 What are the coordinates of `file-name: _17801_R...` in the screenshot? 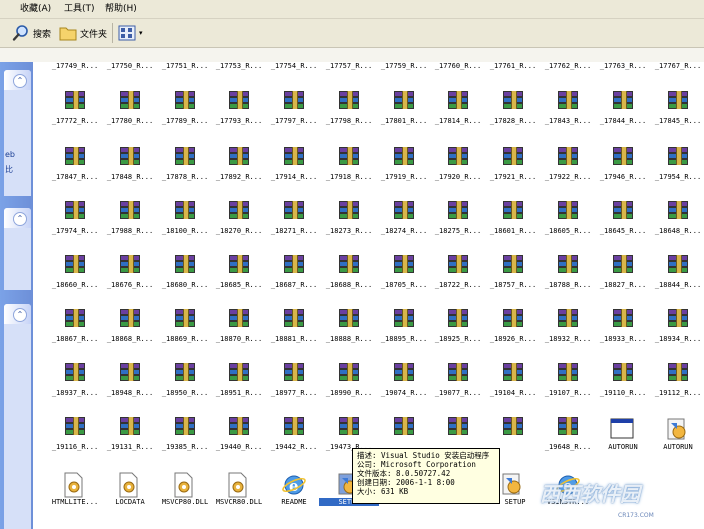 It's located at (404, 121).